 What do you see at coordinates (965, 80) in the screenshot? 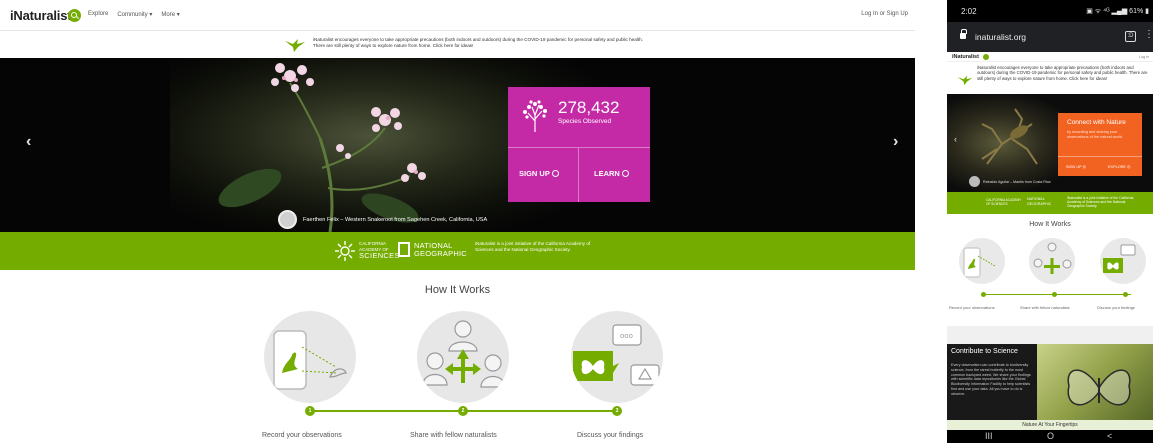
I see `mobile-bird-icon` at bounding box center [965, 80].